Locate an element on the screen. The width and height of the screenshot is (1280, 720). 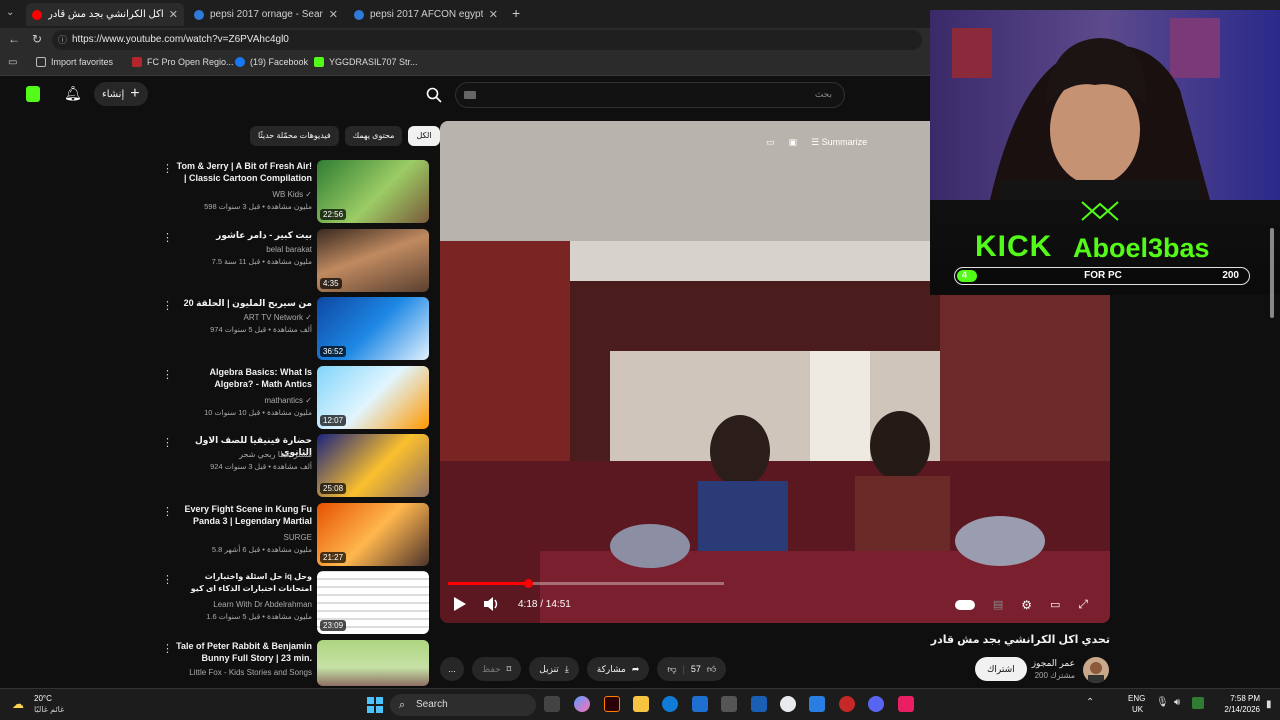
weather-temperature: 20°C is located at coordinates (43, 698).